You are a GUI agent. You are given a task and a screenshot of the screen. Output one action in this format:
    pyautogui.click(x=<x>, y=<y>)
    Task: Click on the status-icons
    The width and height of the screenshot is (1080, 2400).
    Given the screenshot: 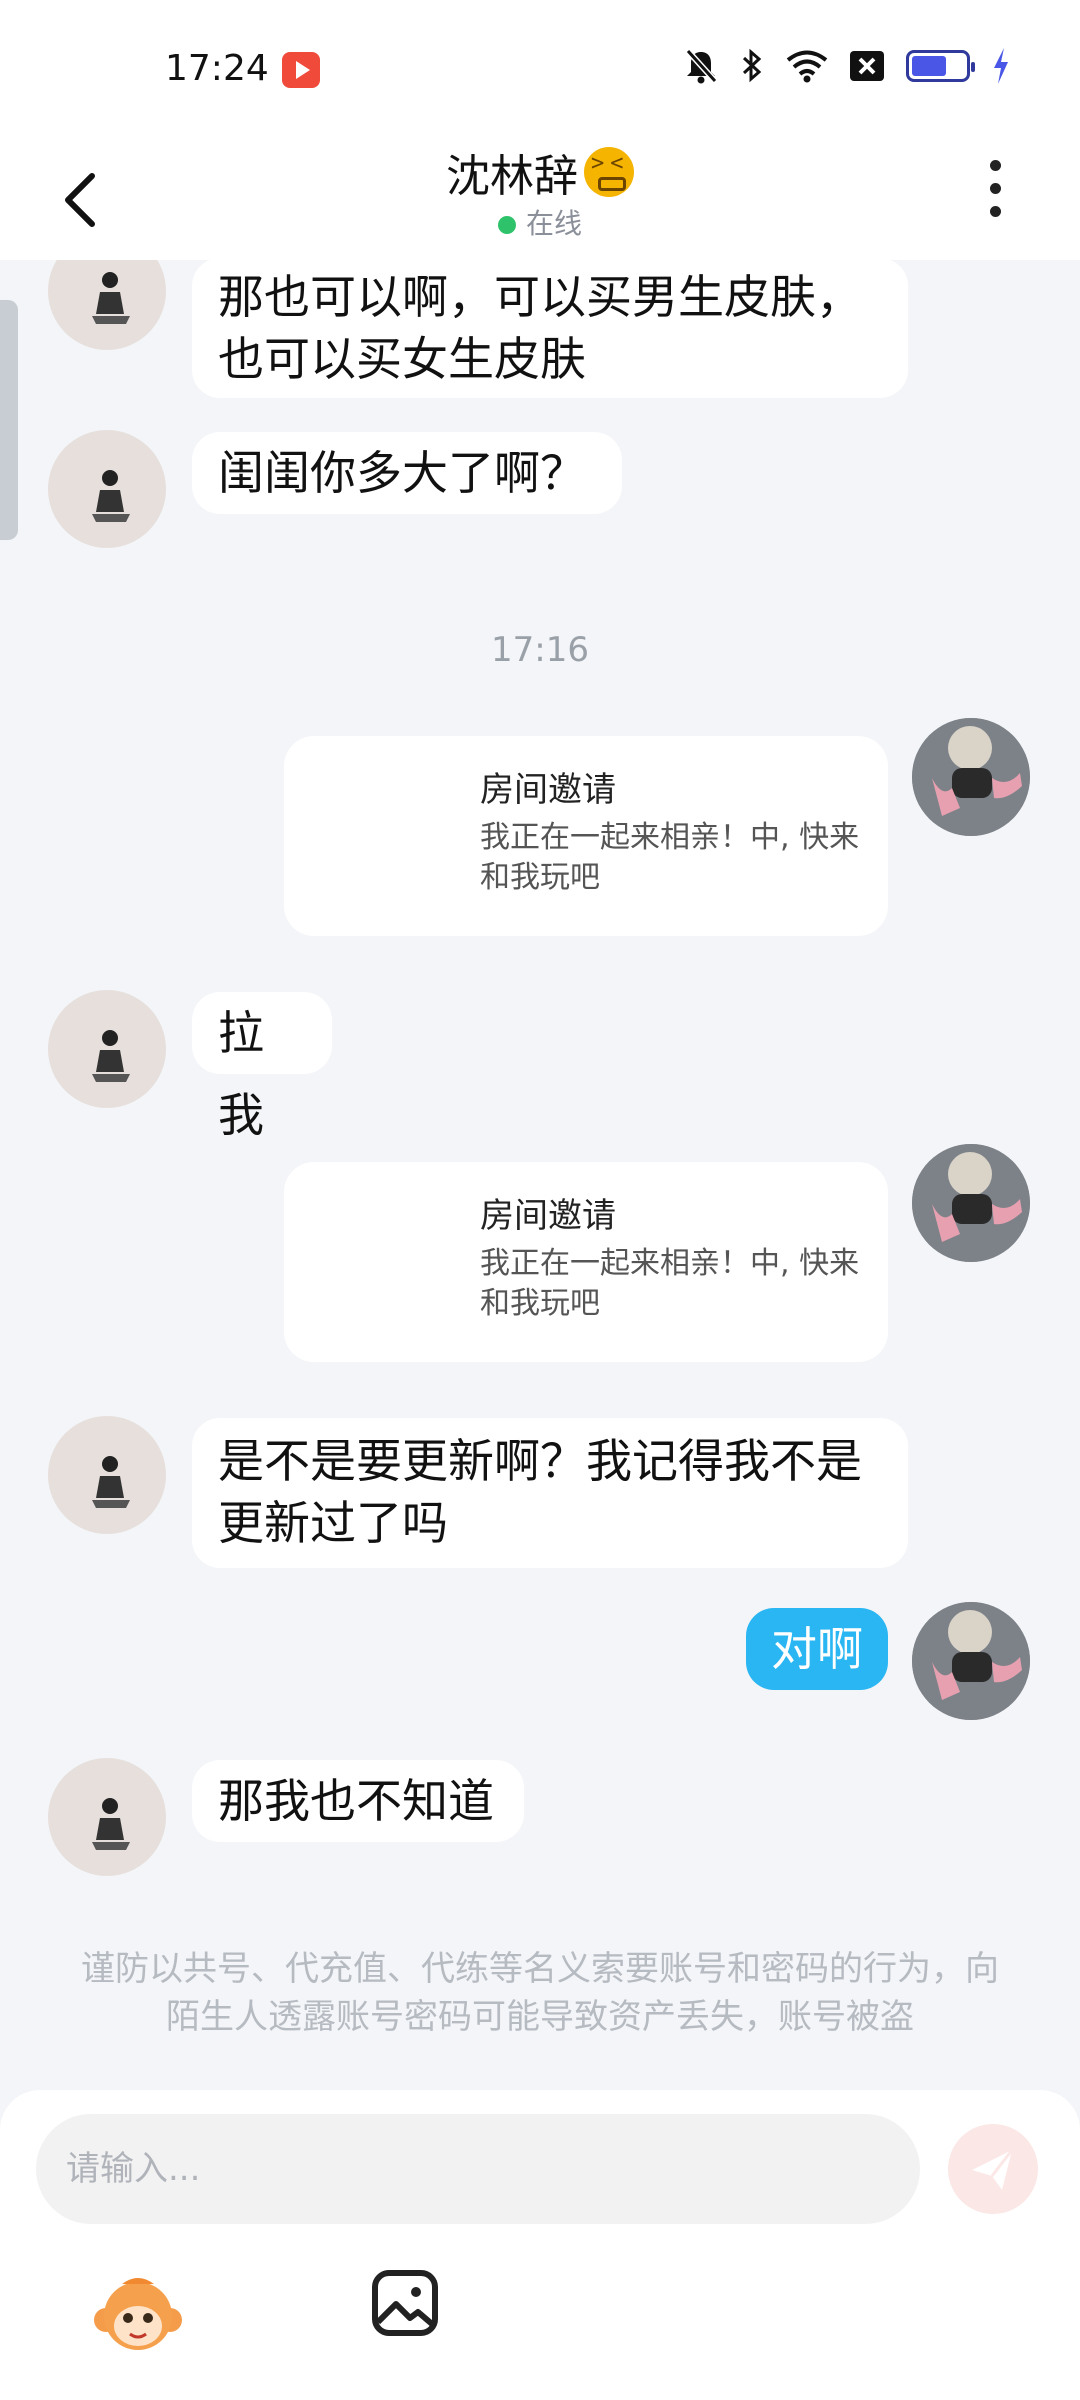 What is the action you would take?
    pyautogui.click(x=847, y=66)
    